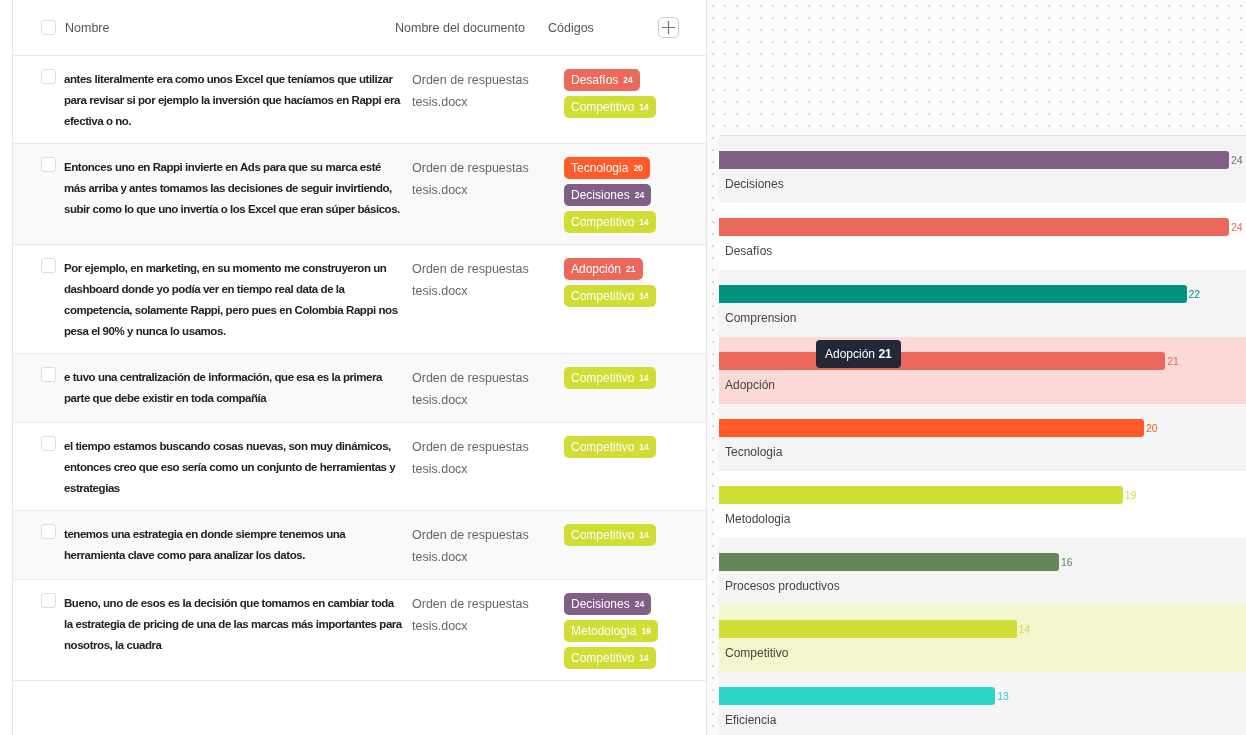  I want to click on tooltip: Adopción 21, so click(858, 354).